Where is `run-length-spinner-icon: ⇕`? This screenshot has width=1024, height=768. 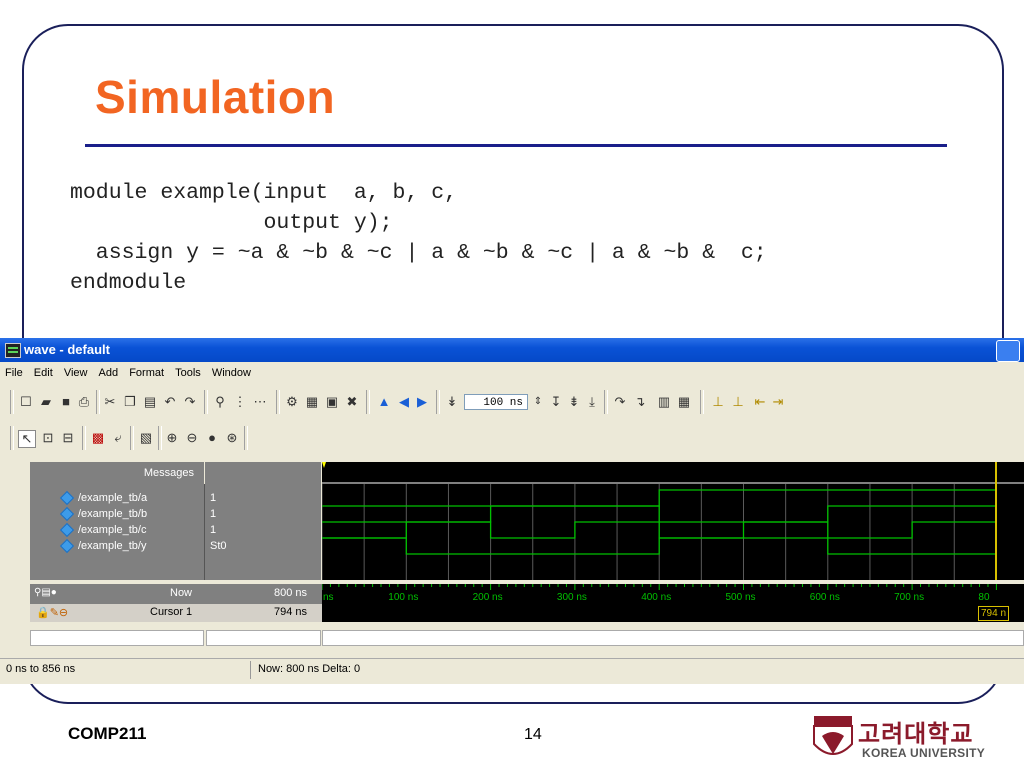
run-length-spinner-icon: ⇕ is located at coordinates (538, 402).